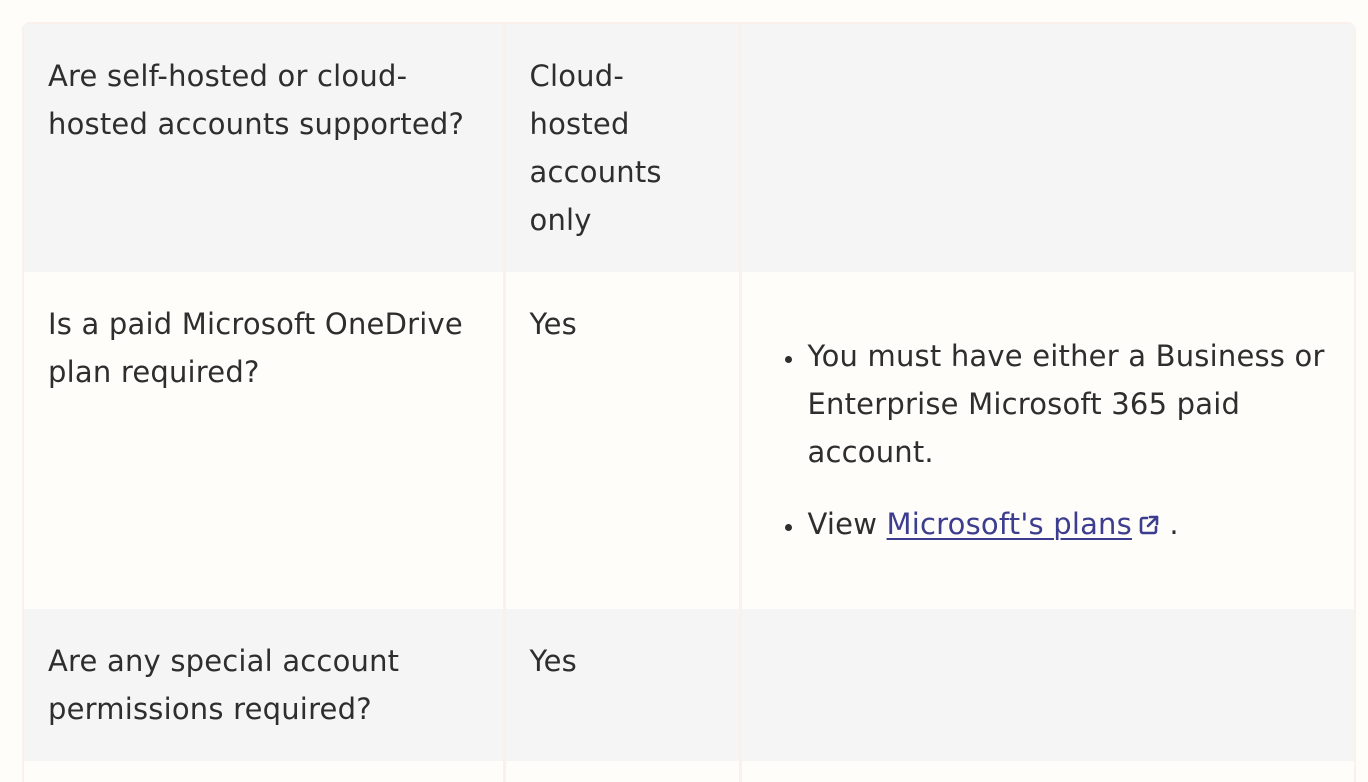 Image resolution: width=1368 pixels, height=782 pixels. Describe the element at coordinates (1174, 524) in the screenshot. I see `view-suffix: .` at that location.